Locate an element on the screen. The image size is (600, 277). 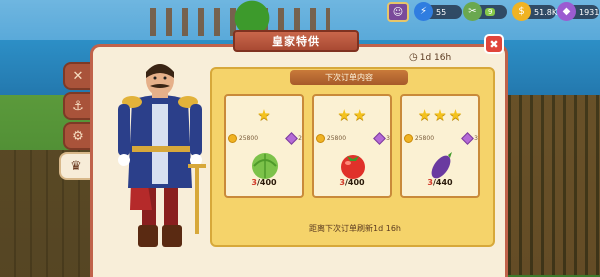
coin-icon: $ is located at coordinates (521, 11).